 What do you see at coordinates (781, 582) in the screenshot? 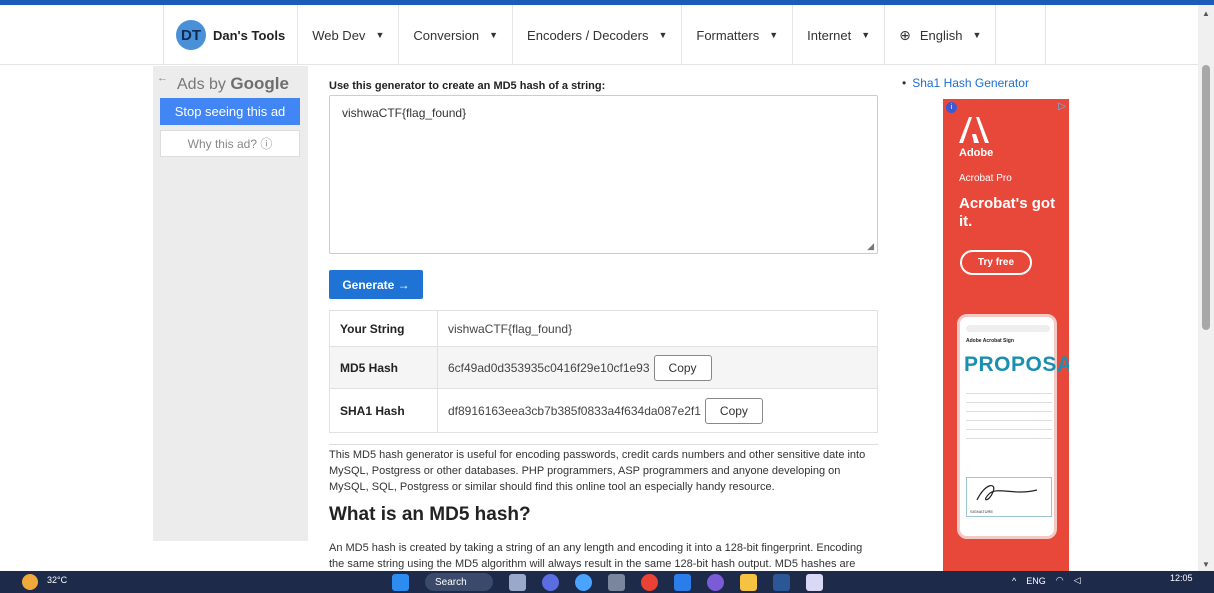
I see `word-icon` at bounding box center [781, 582].